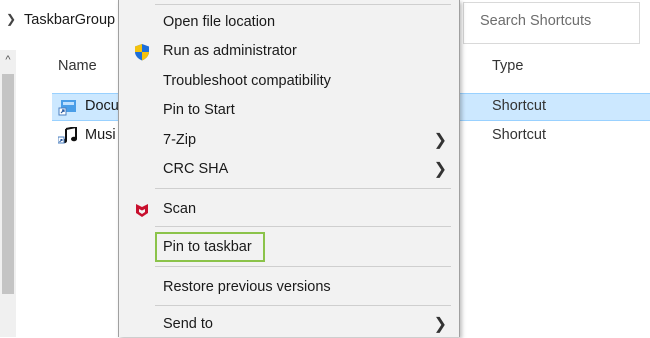 The width and height of the screenshot is (650, 338). Describe the element at coordinates (219, 22) in the screenshot. I see `menu-item-label: Open file location` at that location.